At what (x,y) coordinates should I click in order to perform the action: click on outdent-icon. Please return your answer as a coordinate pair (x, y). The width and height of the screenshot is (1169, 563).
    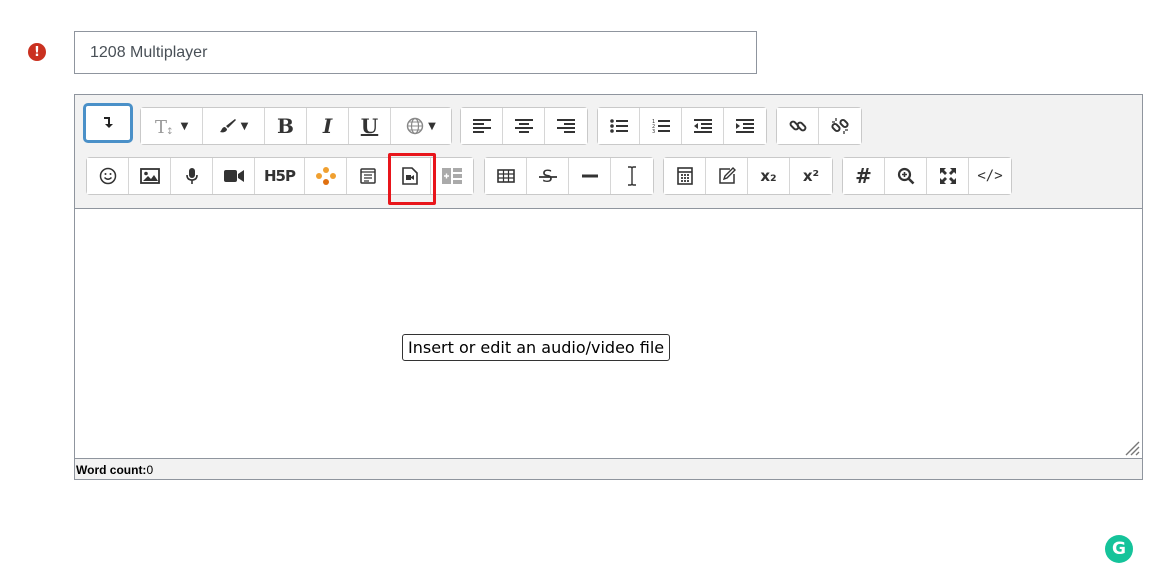
    Looking at the image, I should click on (702, 126).